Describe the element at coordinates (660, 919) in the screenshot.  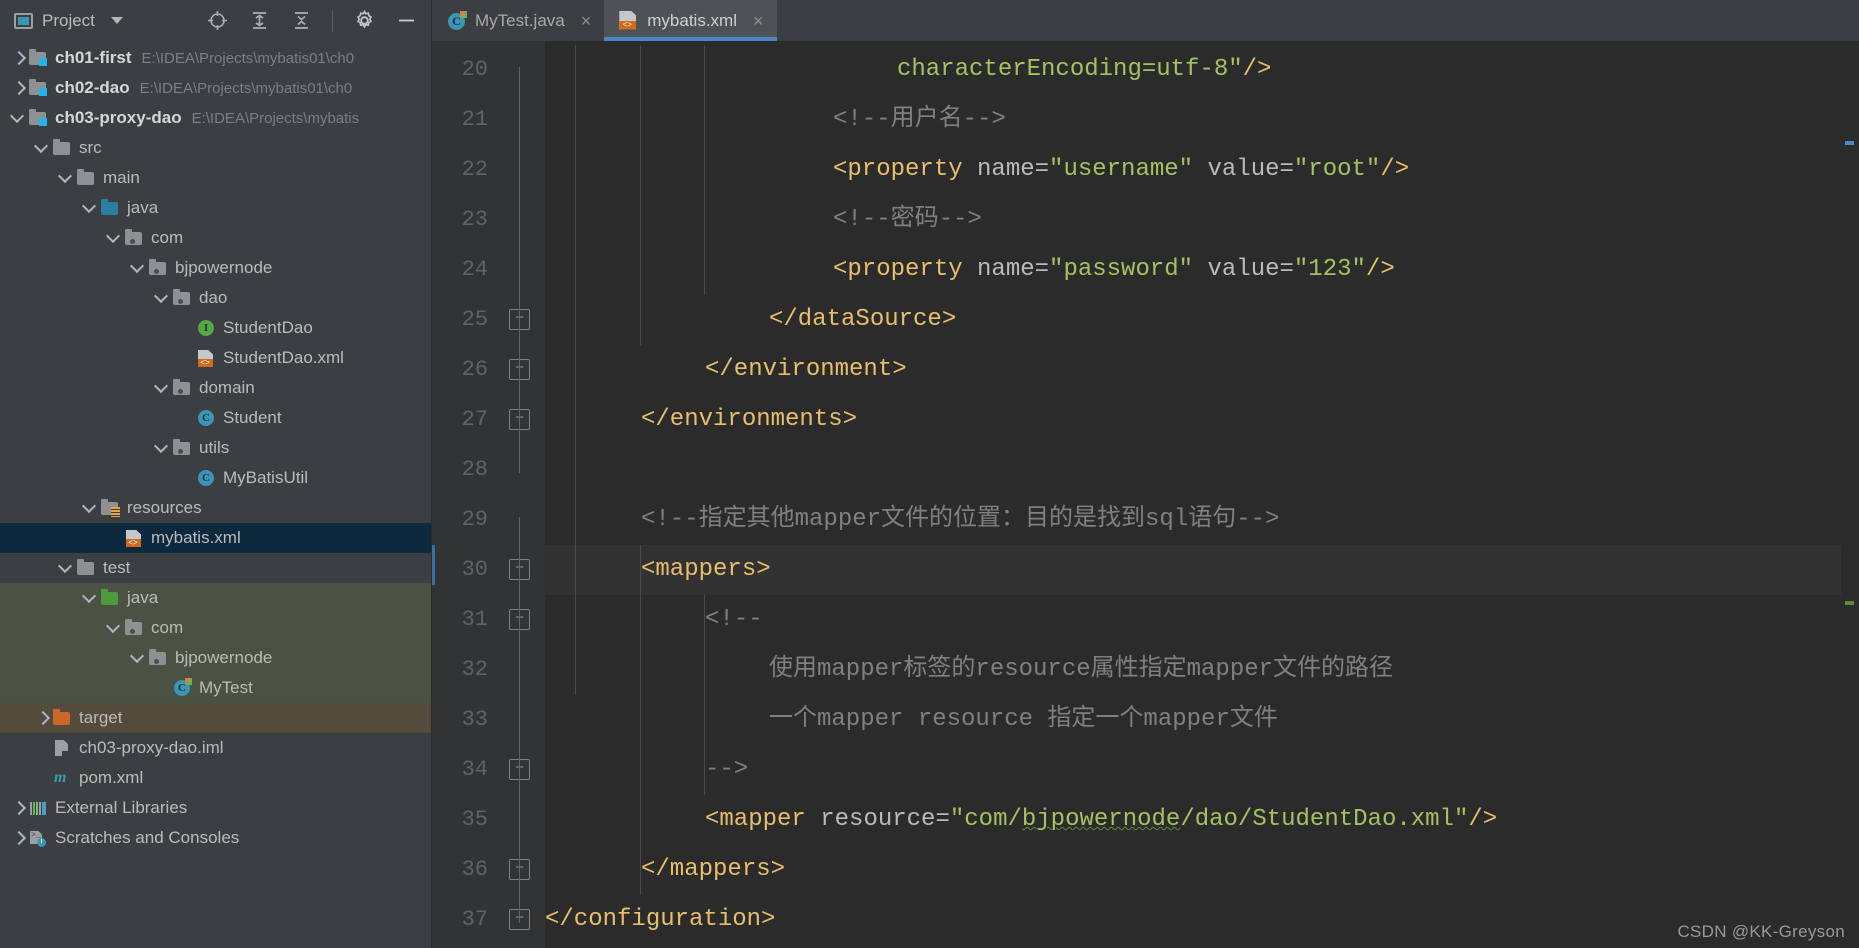
I see `code-token-tag: </configuration>` at that location.